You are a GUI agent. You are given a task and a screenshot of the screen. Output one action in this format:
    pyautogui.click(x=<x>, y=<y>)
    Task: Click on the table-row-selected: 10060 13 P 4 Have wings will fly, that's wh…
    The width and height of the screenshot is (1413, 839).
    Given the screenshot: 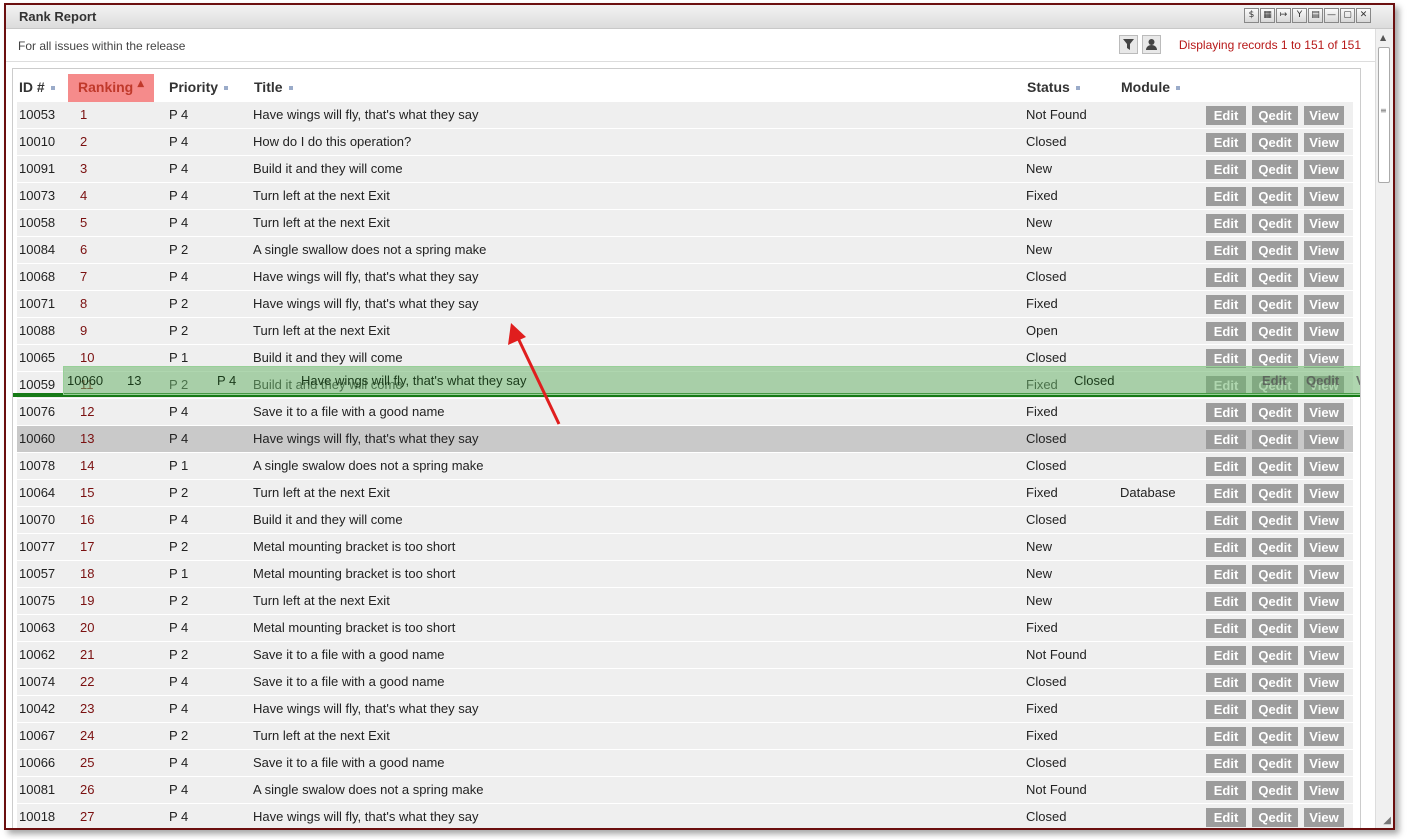 What is the action you would take?
    pyautogui.click(x=685, y=439)
    